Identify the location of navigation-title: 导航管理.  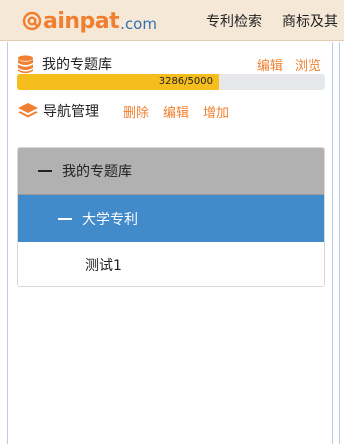
(71, 112).